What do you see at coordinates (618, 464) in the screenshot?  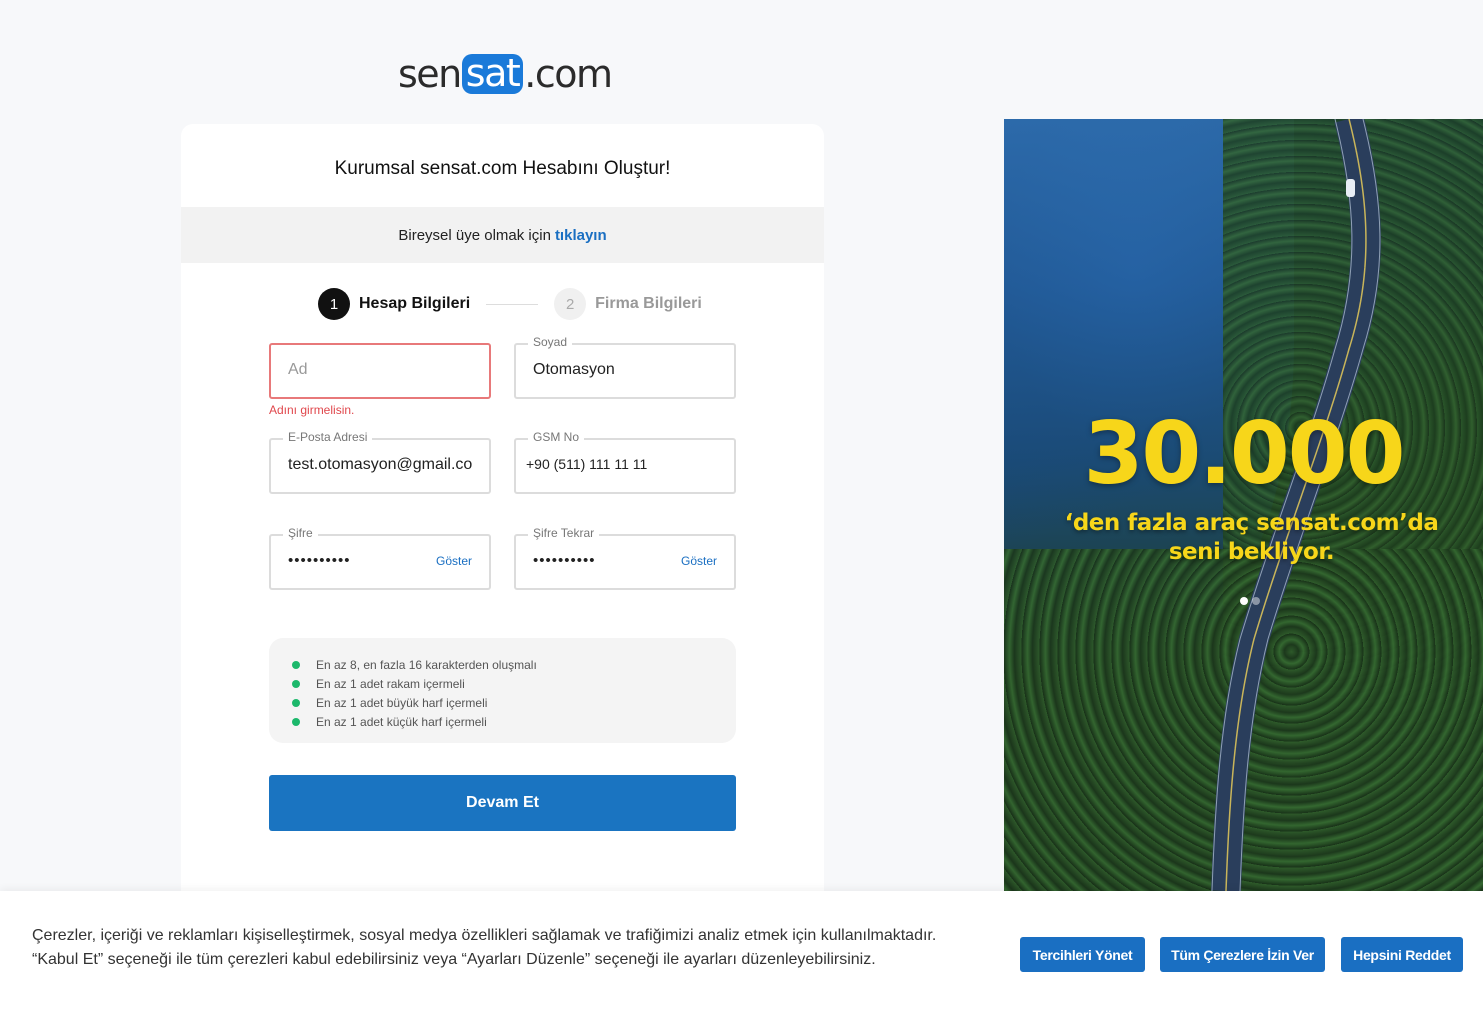 I see `phone-input` at bounding box center [618, 464].